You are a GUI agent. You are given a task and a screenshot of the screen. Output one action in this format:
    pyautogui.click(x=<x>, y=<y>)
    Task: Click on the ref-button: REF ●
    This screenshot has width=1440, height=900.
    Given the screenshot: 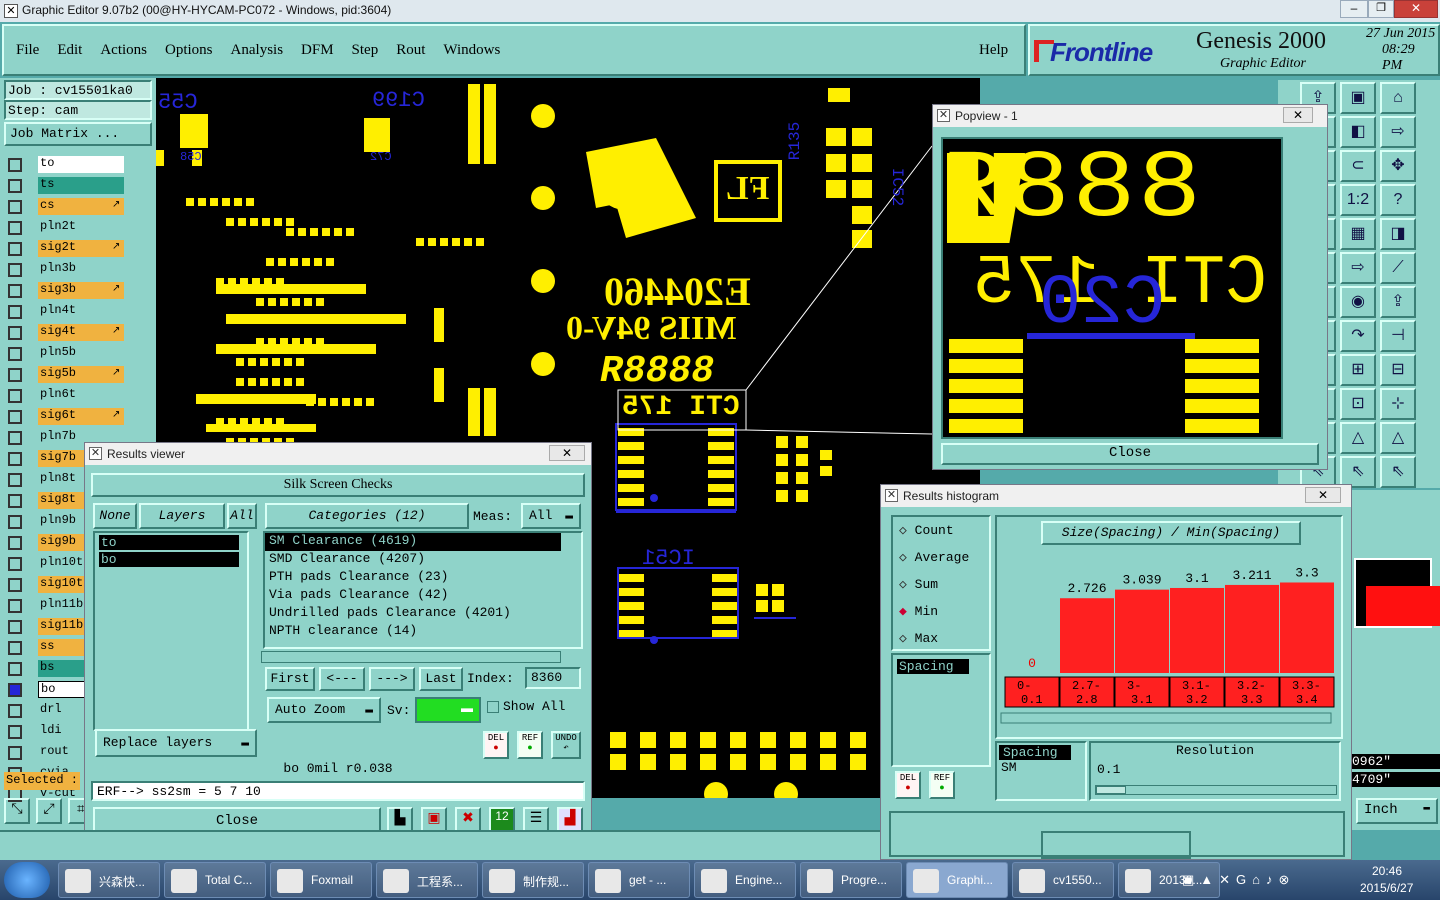 What is the action you would take?
    pyautogui.click(x=530, y=745)
    